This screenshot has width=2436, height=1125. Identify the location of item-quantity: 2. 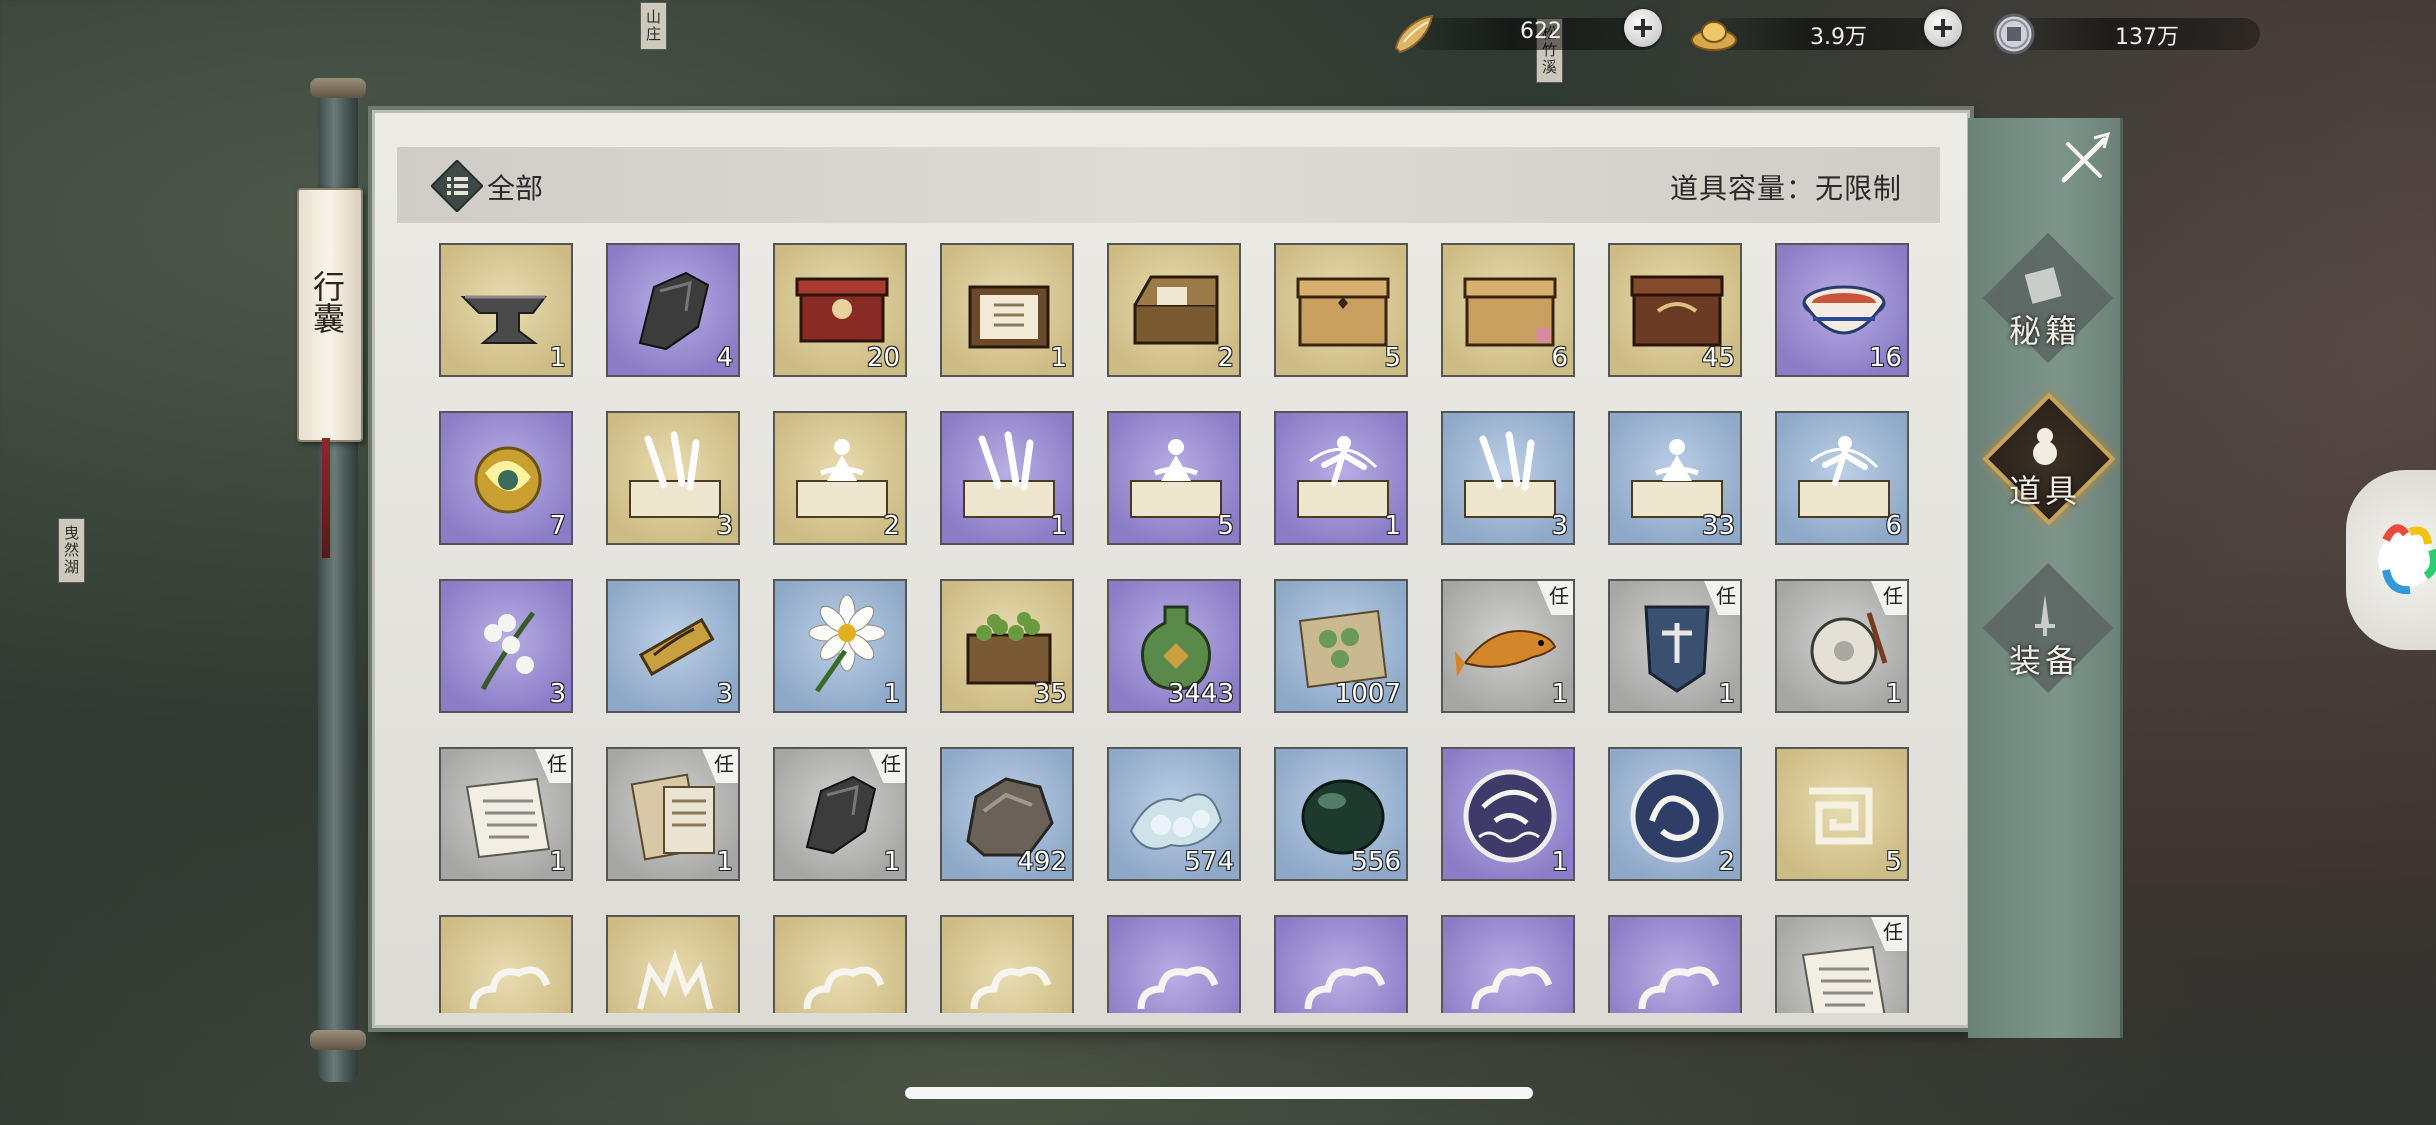
(1726, 862).